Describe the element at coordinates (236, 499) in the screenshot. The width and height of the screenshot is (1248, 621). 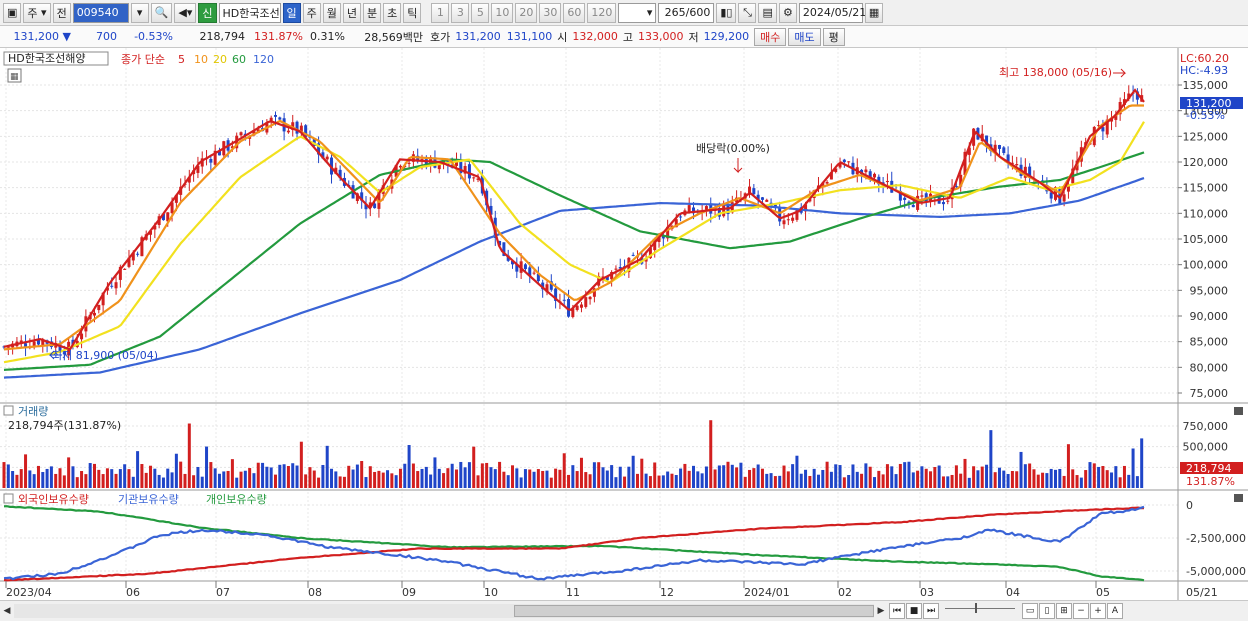
I see `individual-holding-label: 개인보유수량` at that location.